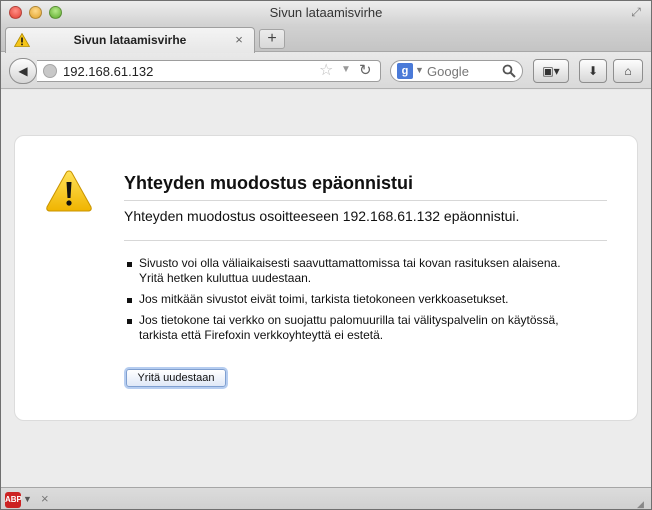  I want to click on url-bar: 192.168.61.132 ☆ ▼ ↻, so click(209, 71).